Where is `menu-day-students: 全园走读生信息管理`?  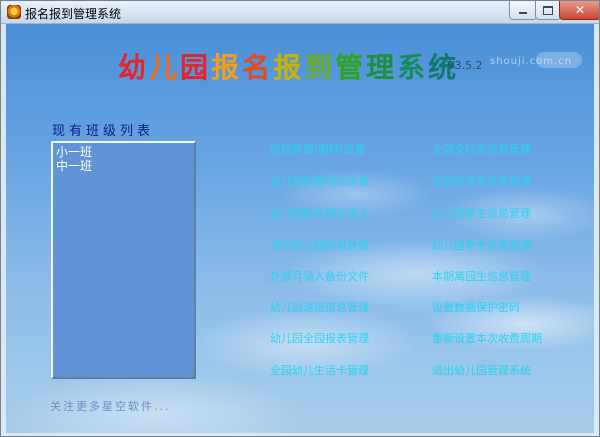 menu-day-students: 全园走读生信息管理 is located at coordinates (481, 181).